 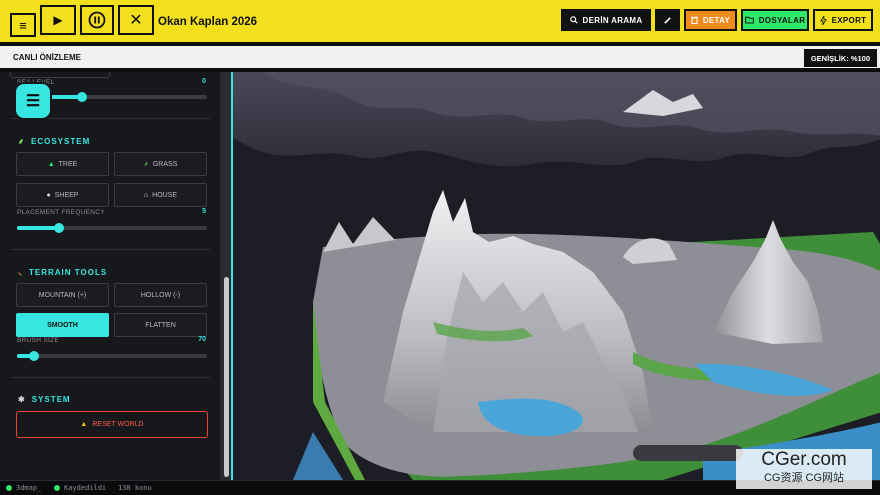 What do you see at coordinates (68, 164) in the screenshot?
I see `tree-label: TREE` at bounding box center [68, 164].